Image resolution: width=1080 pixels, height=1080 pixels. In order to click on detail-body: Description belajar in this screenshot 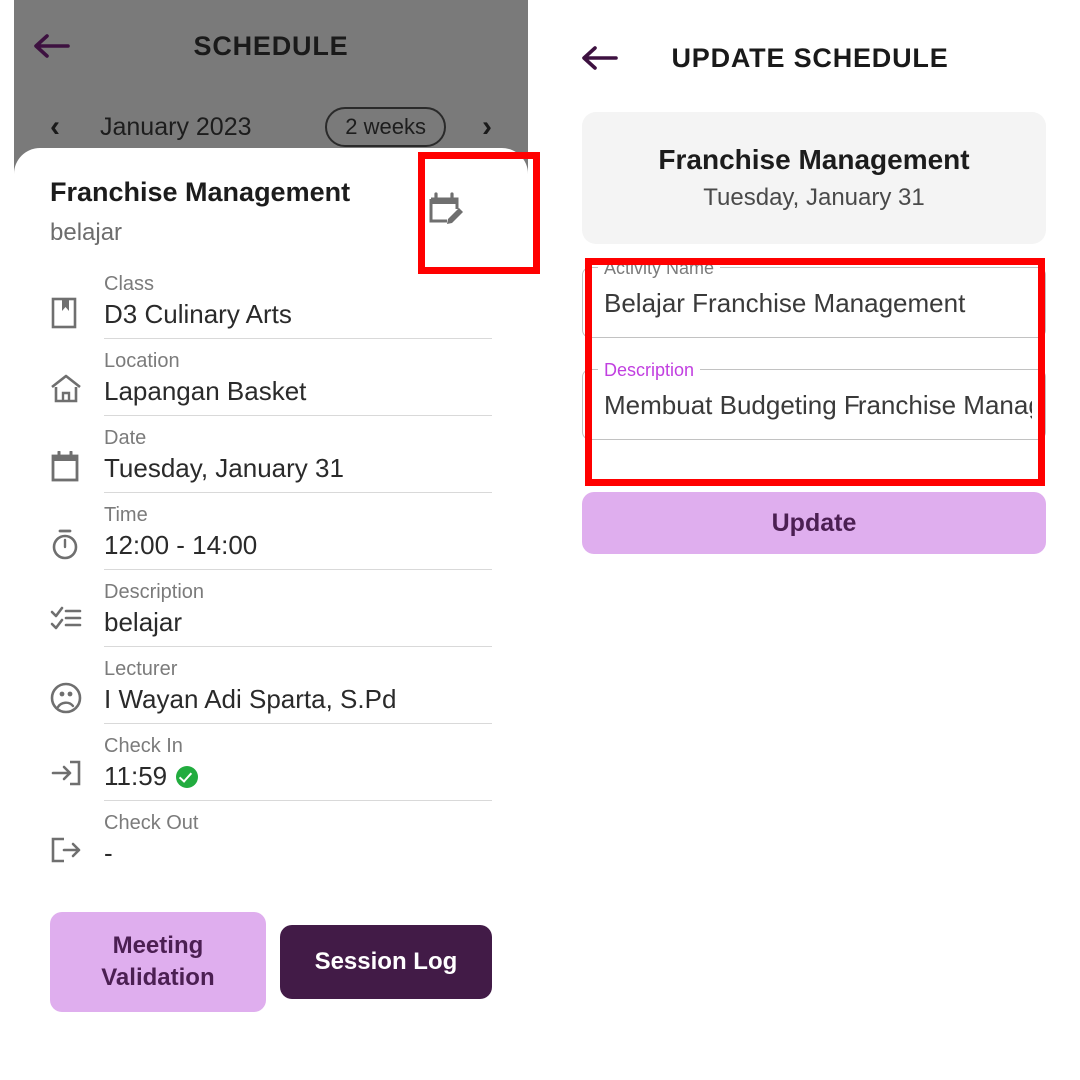, I will do `click(298, 613)`.